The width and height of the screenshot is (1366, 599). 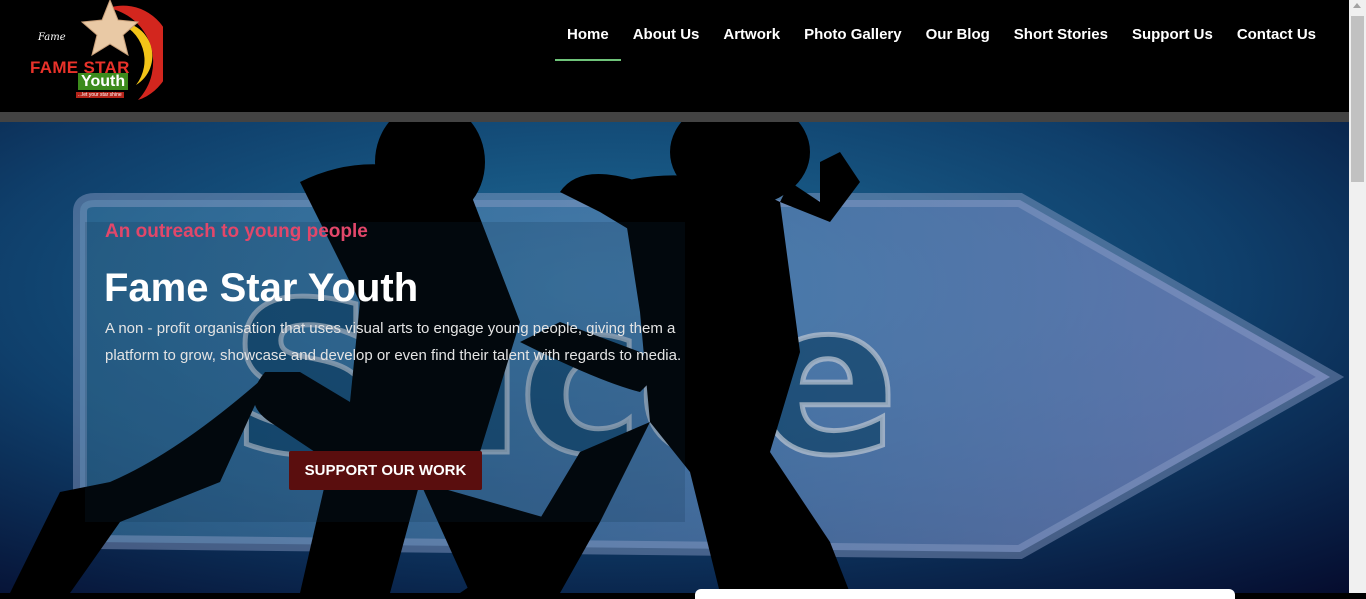 I want to click on header-divider, so click(x=674, y=117).